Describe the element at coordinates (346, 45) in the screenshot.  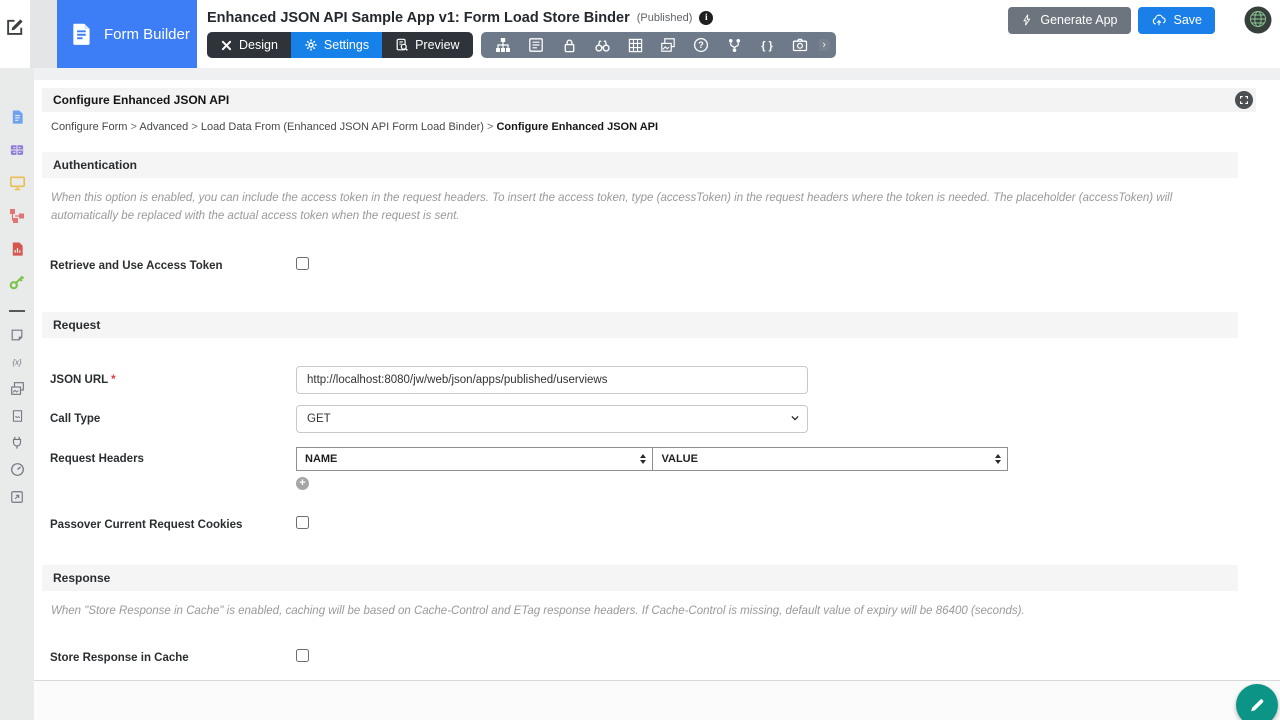
I see `tab-settings-label: Settings` at that location.